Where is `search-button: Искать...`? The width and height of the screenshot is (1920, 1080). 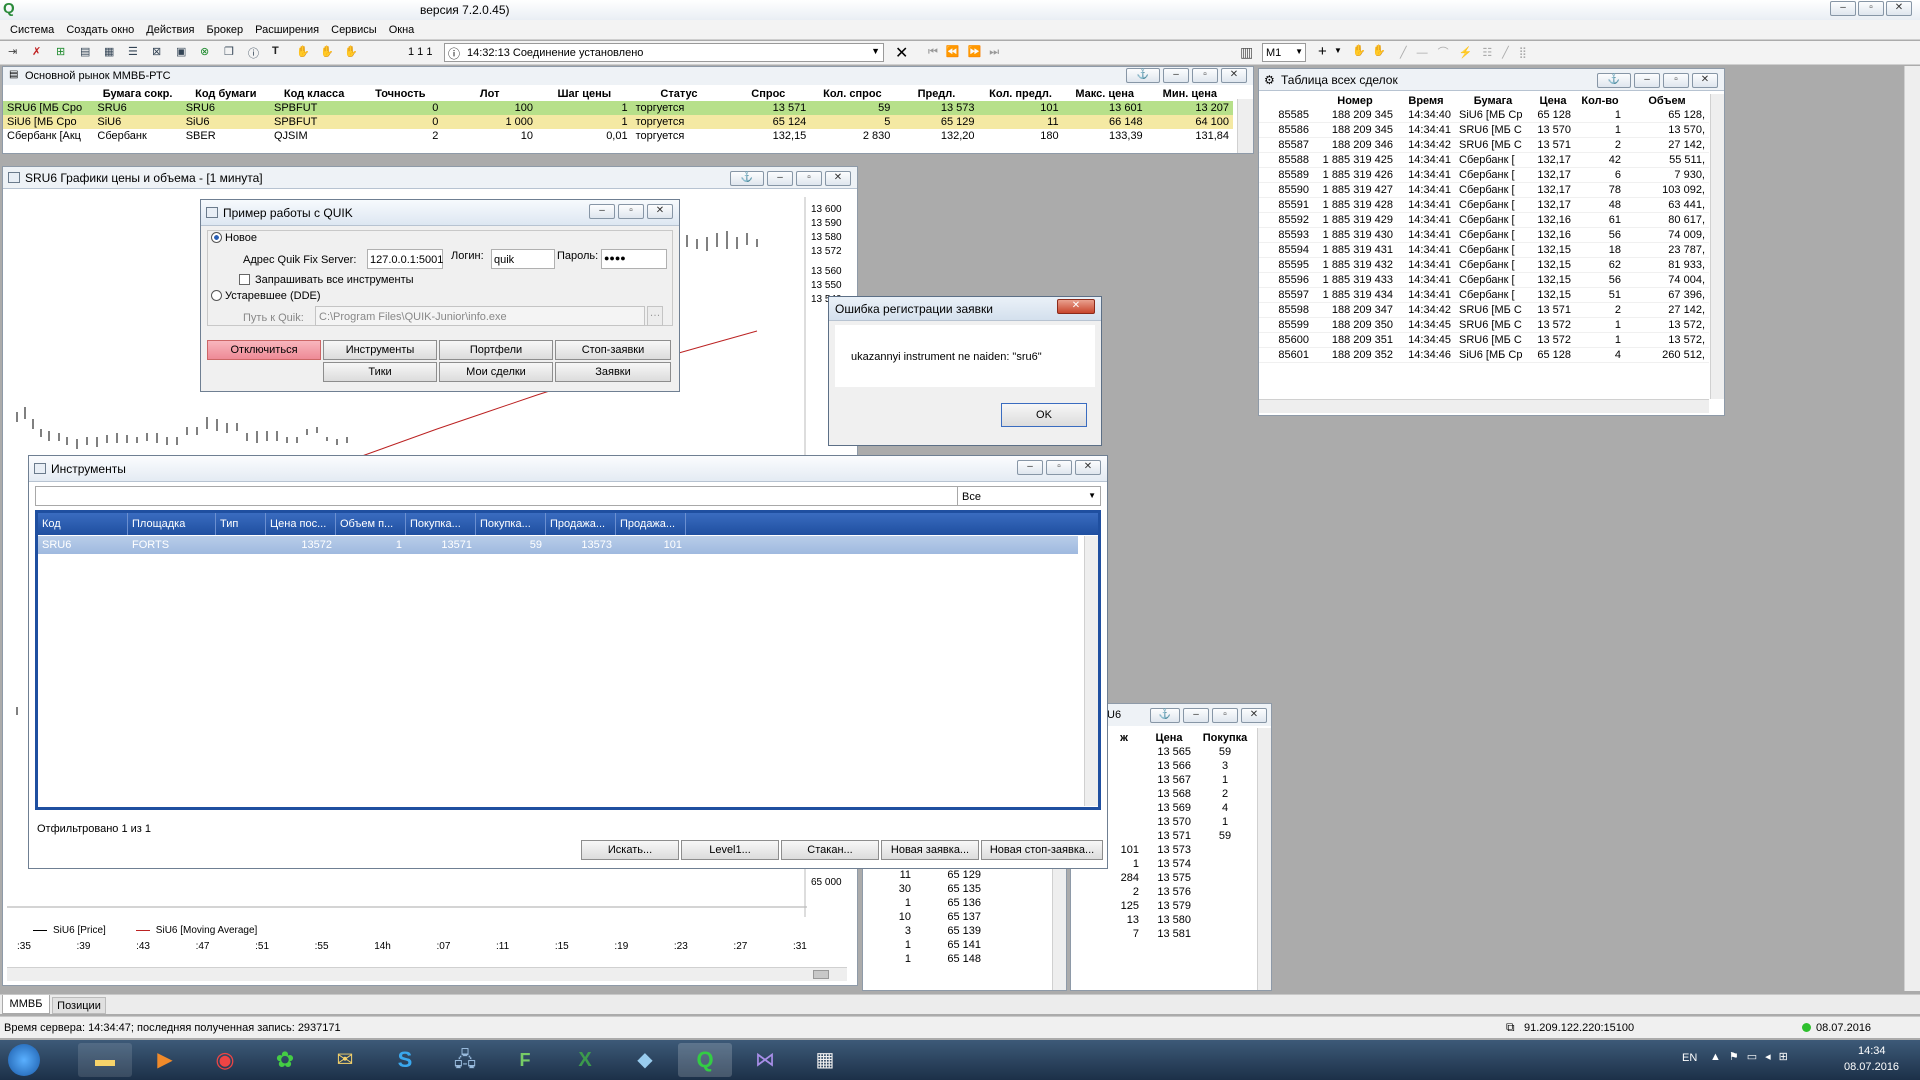 search-button: Искать... is located at coordinates (630, 850).